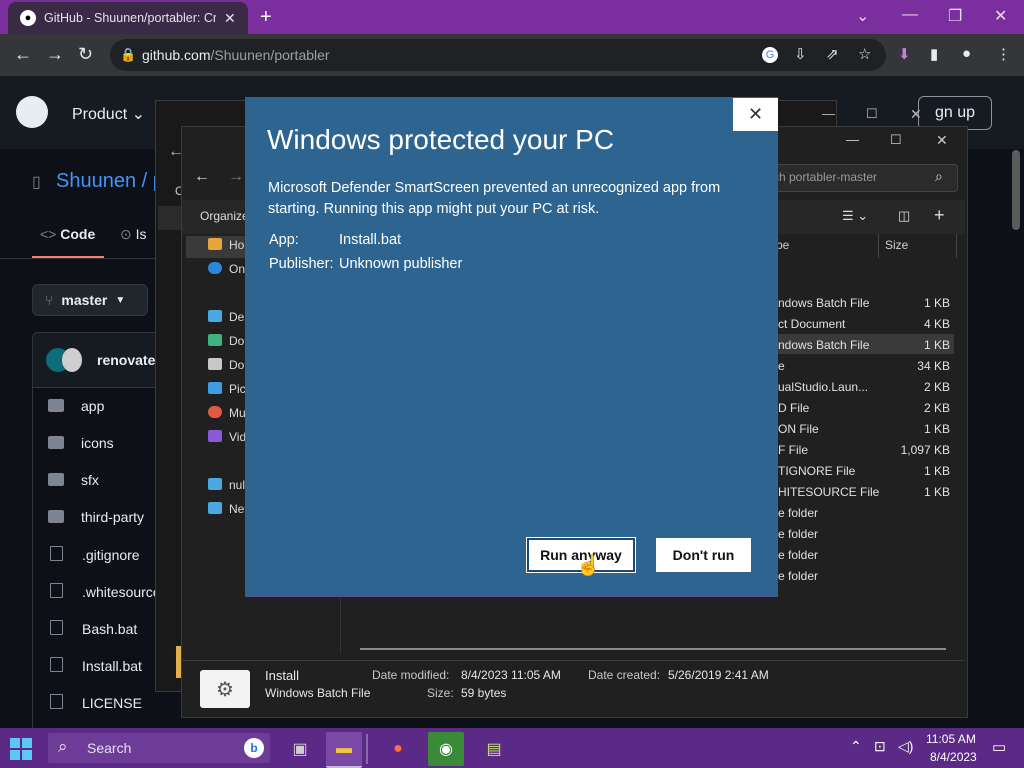 Image resolution: width=1024 pixels, height=768 pixels. Describe the element at coordinates (236, 55) in the screenshot. I see `url-text: github.com/Shuunen/portabler` at that location.